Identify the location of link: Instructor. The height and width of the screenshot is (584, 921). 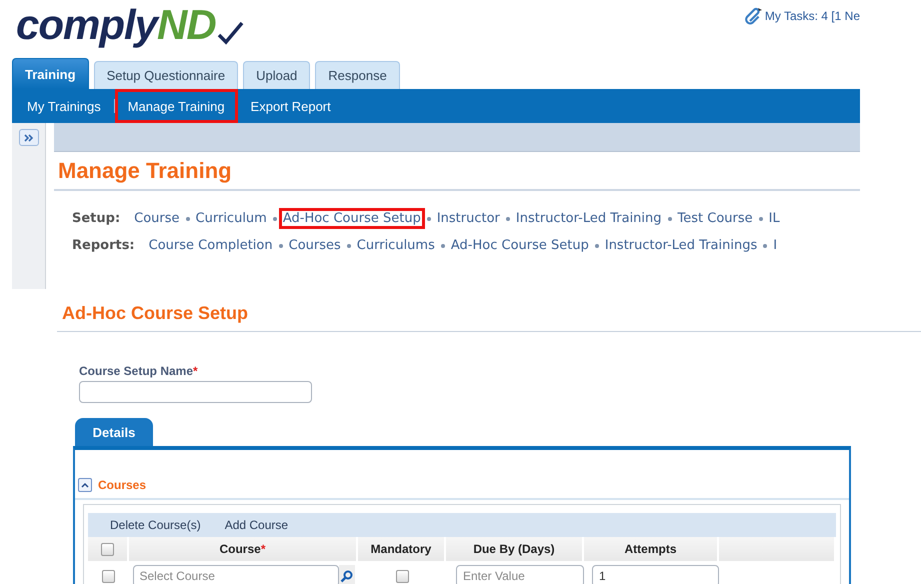
(468, 218).